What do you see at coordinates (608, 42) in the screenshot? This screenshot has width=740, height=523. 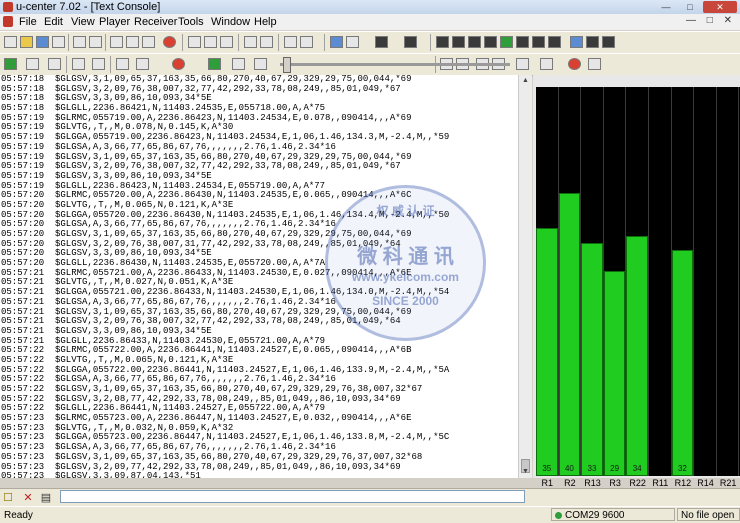 I see `data-icon` at bounding box center [608, 42].